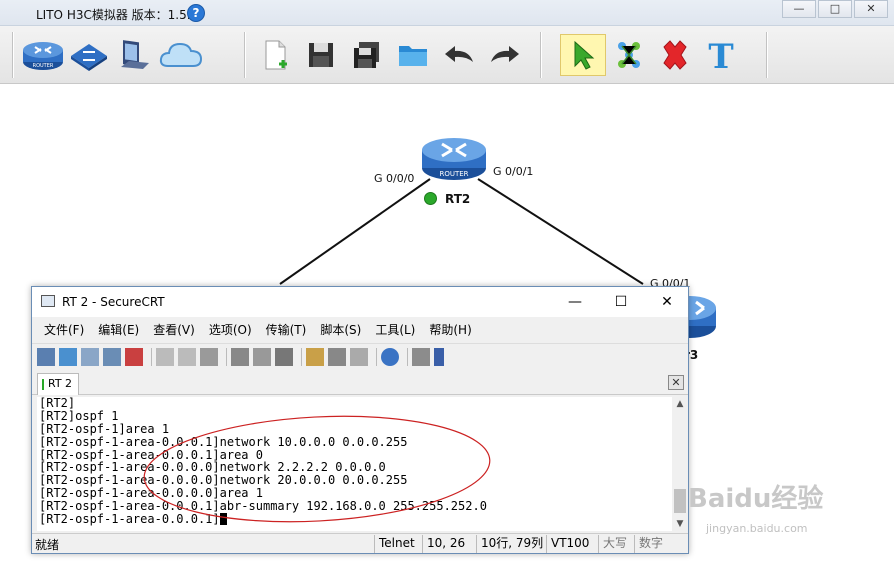 Image resolution: width=894 pixels, height=561 pixels. What do you see at coordinates (117, 15) in the screenshot?
I see `app-title: LITO H3C模拟器 版本：1.5.2` at bounding box center [117, 15].